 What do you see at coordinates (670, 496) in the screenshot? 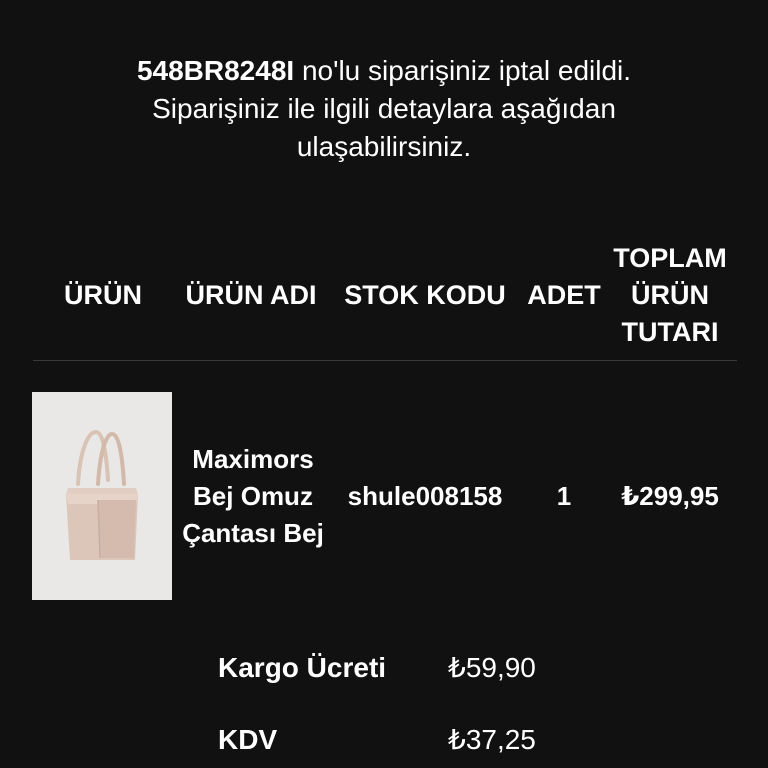
I see `product-total: ₺299,95` at bounding box center [670, 496].